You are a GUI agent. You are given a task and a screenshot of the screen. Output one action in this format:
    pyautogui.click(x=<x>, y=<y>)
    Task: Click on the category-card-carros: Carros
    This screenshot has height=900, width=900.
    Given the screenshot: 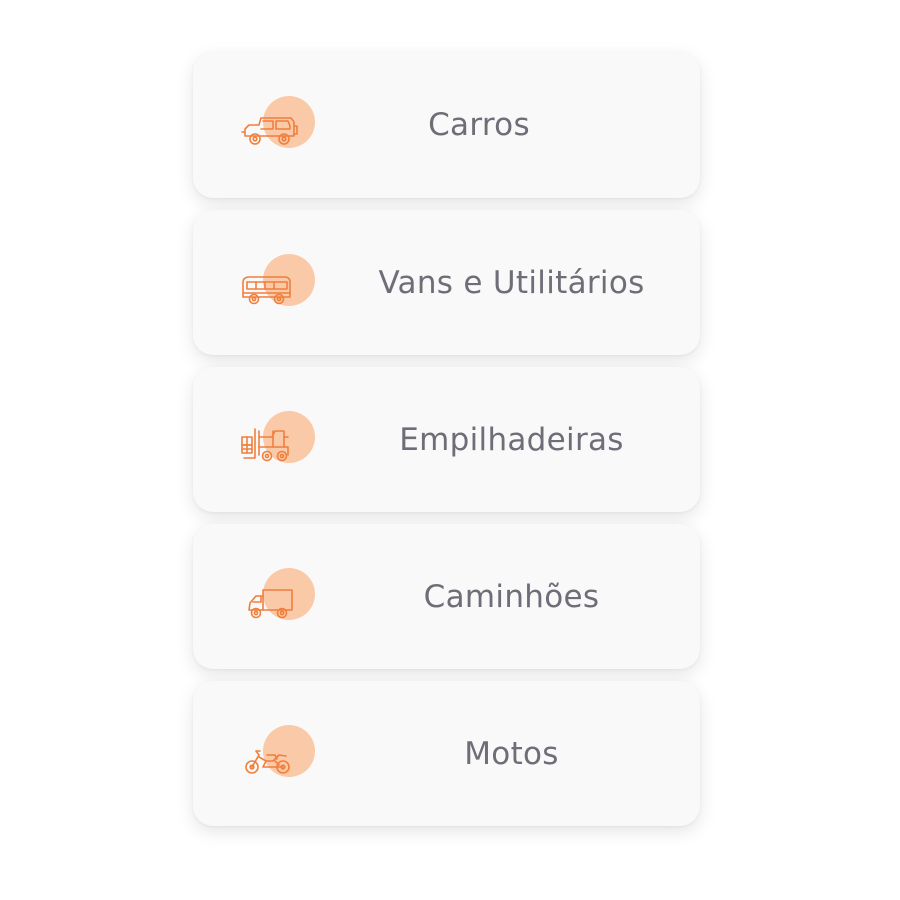 What is the action you would take?
    pyautogui.click(x=446, y=125)
    